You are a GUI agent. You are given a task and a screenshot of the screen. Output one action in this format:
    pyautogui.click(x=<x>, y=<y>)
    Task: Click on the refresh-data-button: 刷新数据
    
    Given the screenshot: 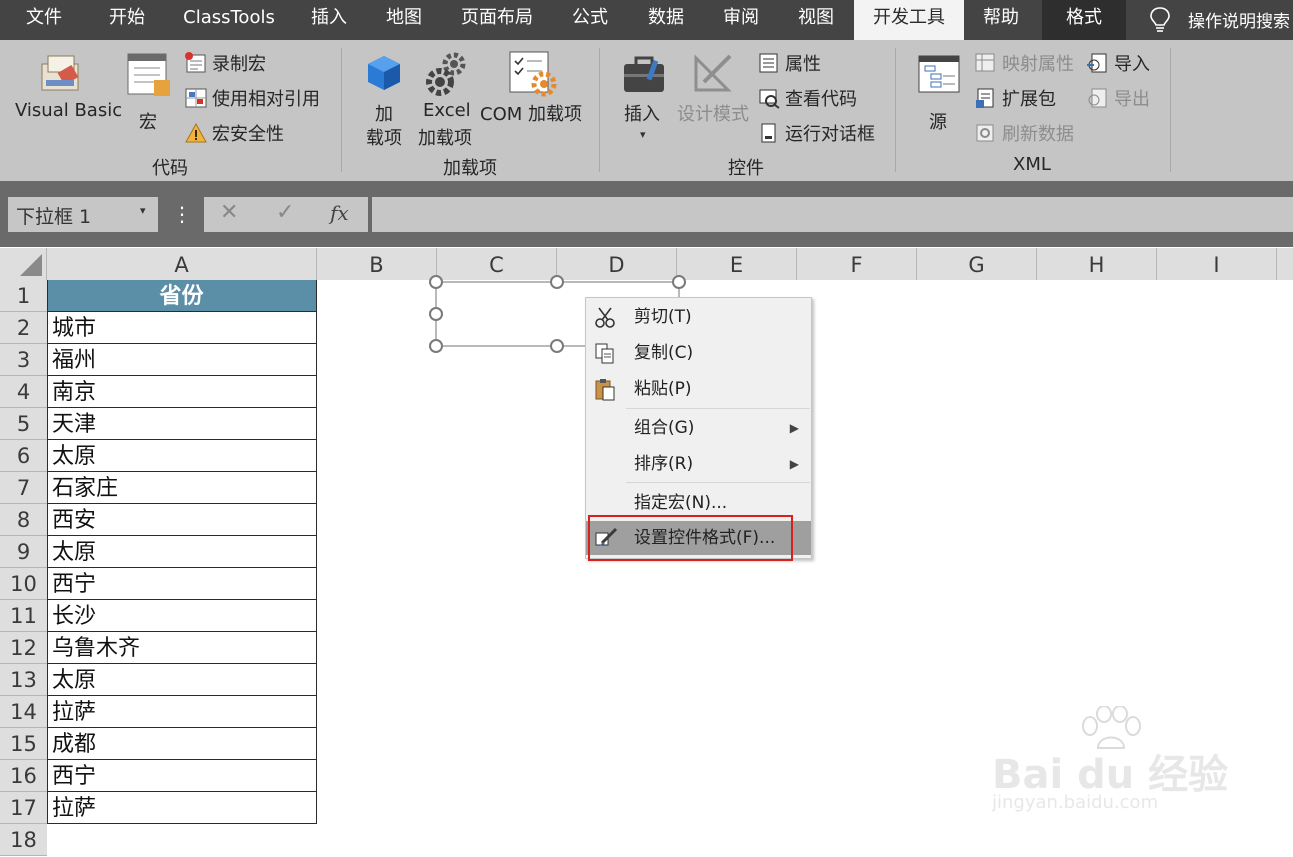 What is the action you would take?
    pyautogui.click(x=1026, y=133)
    